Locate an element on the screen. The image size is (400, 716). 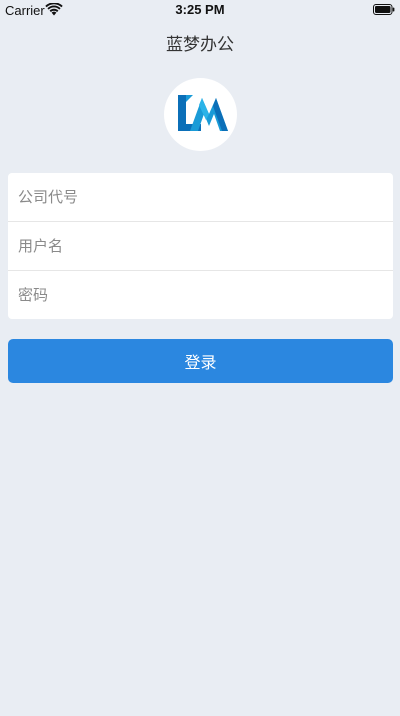
clock: 3:25 PM is located at coordinates (200, 9).